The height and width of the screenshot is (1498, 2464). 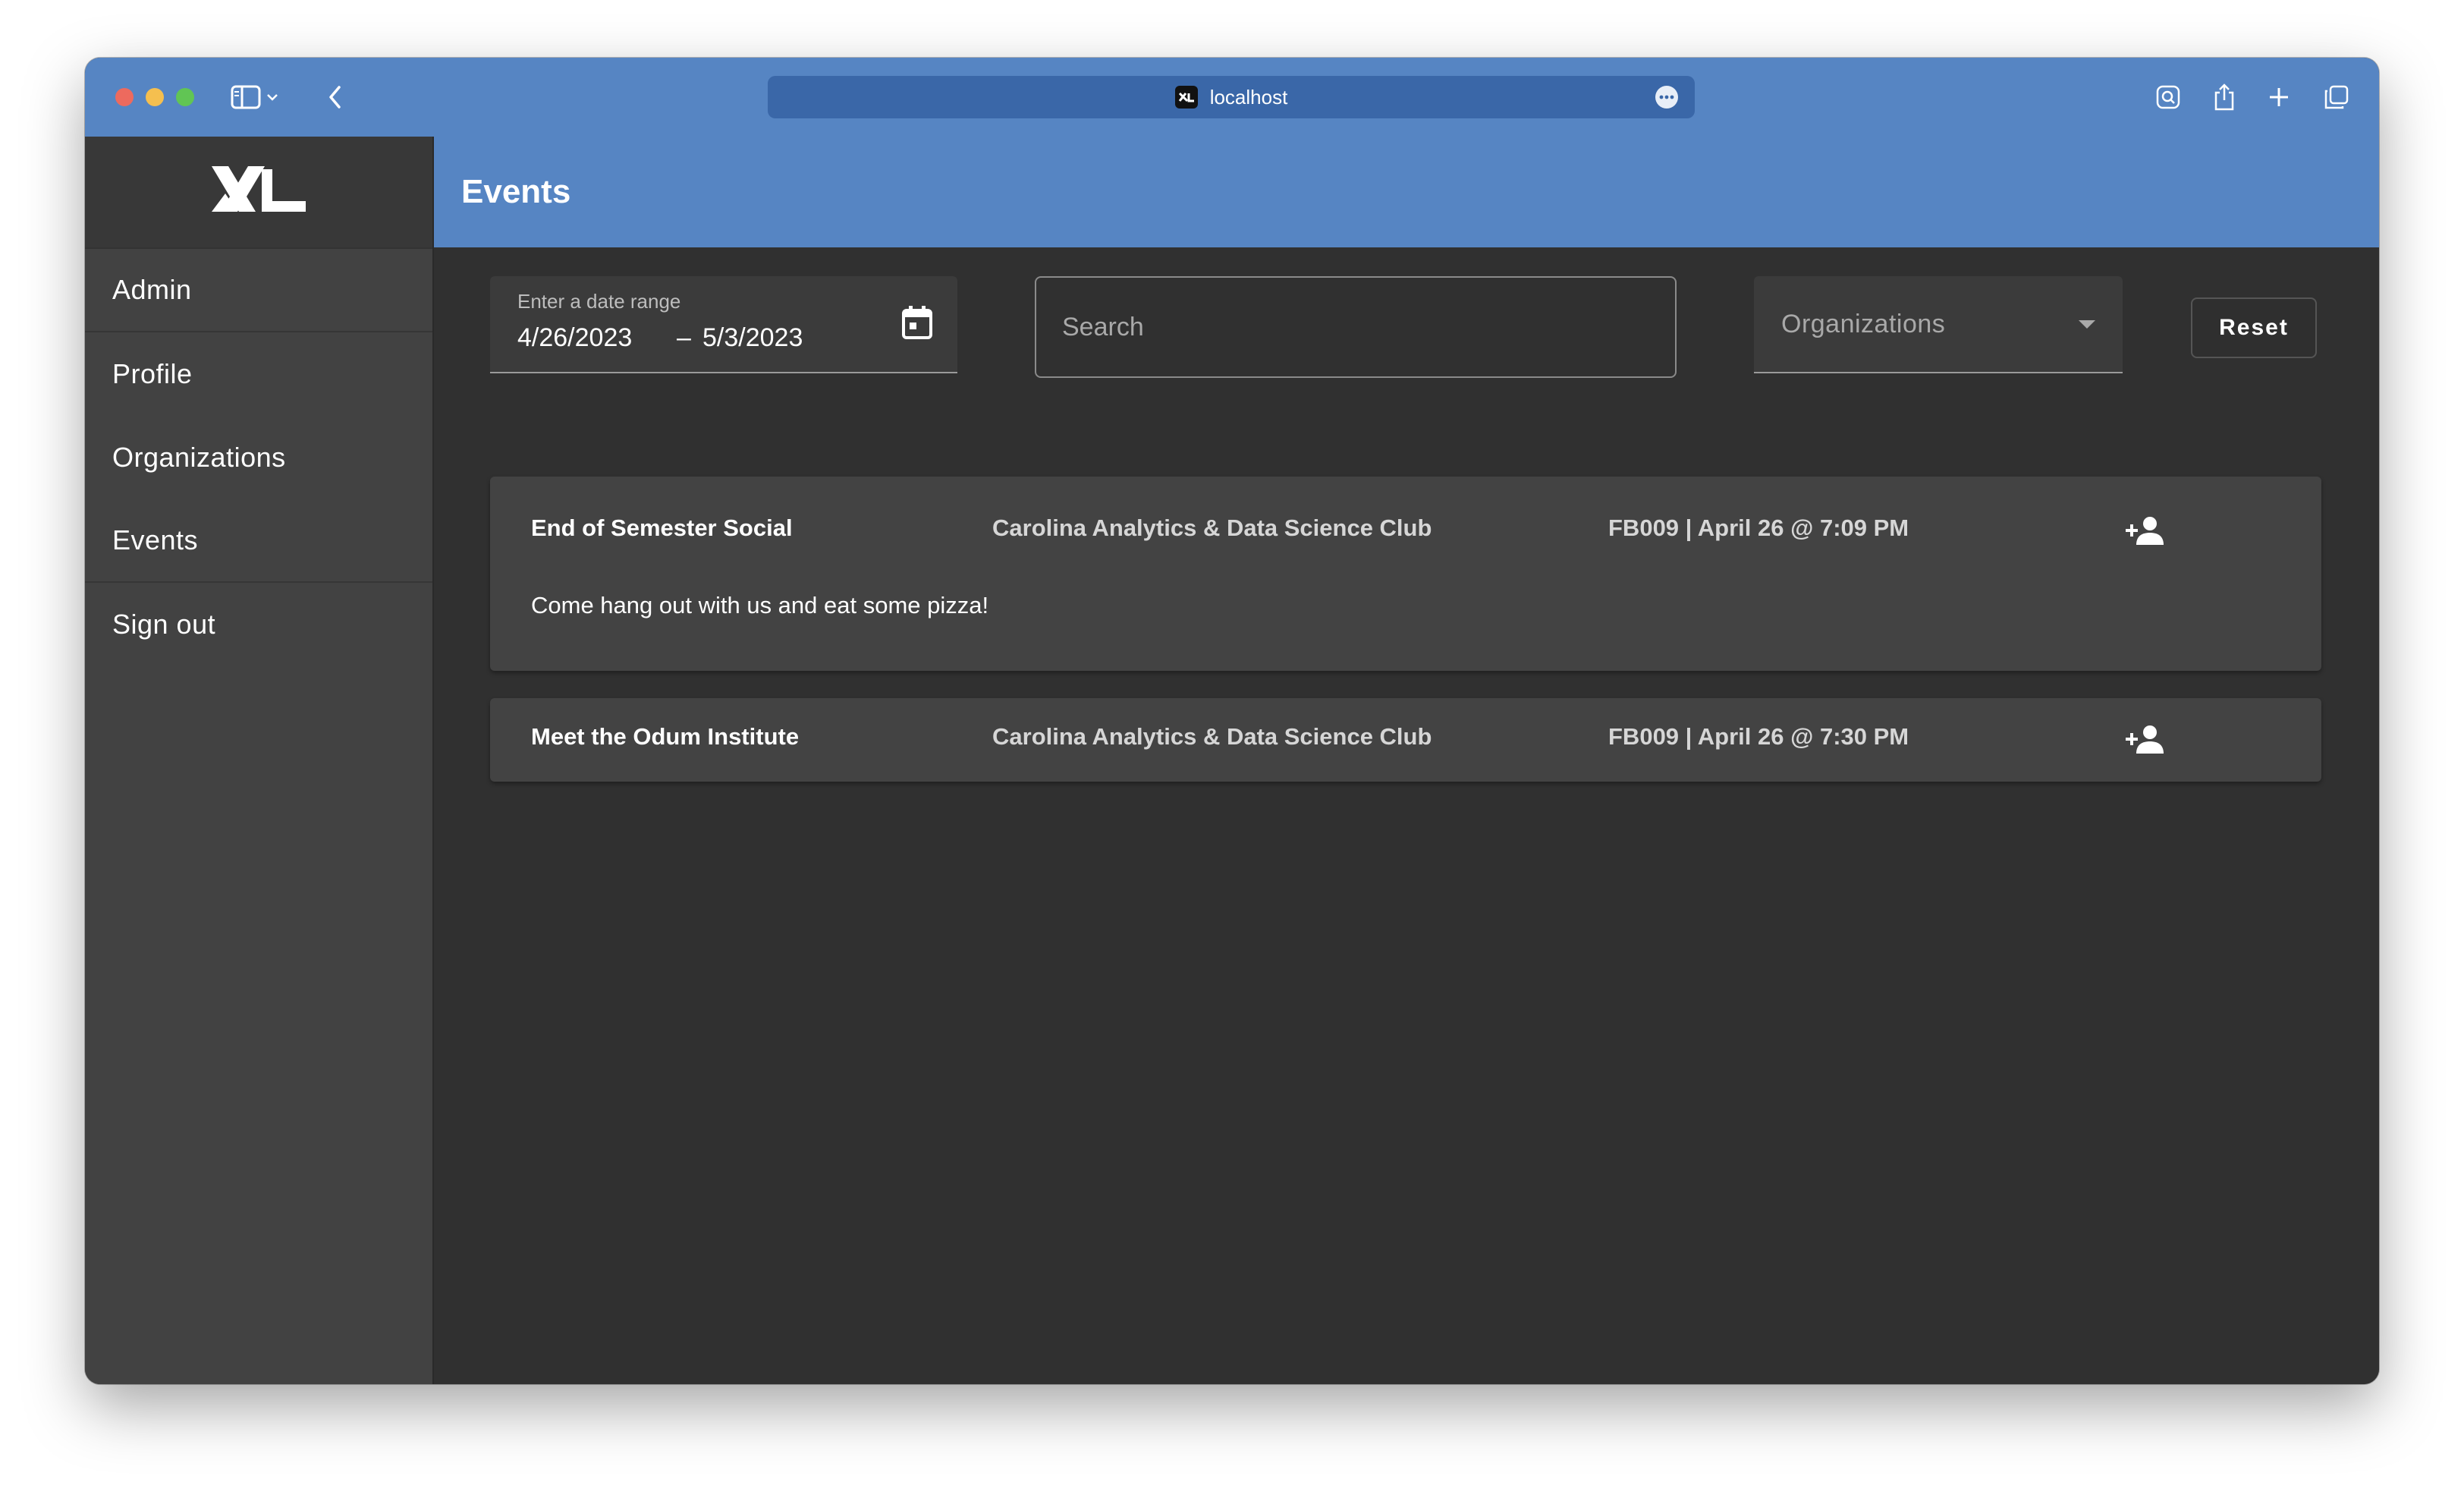 I want to click on search-field, so click(x=1356, y=327).